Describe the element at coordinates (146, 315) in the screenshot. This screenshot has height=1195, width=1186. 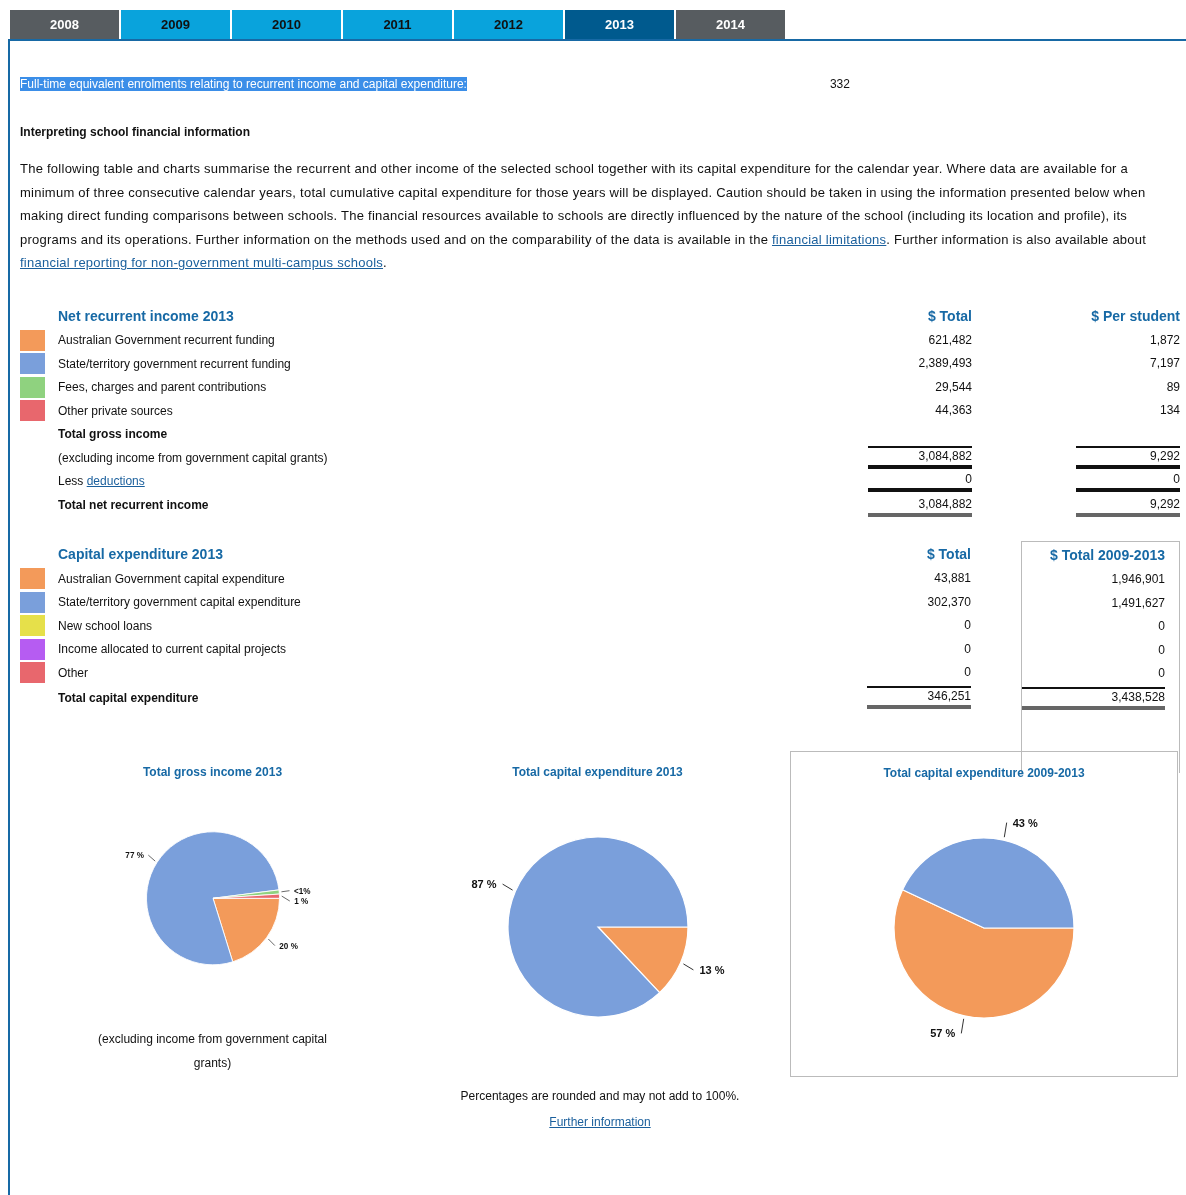
I see `table-title: Net recurrent income 2013` at that location.